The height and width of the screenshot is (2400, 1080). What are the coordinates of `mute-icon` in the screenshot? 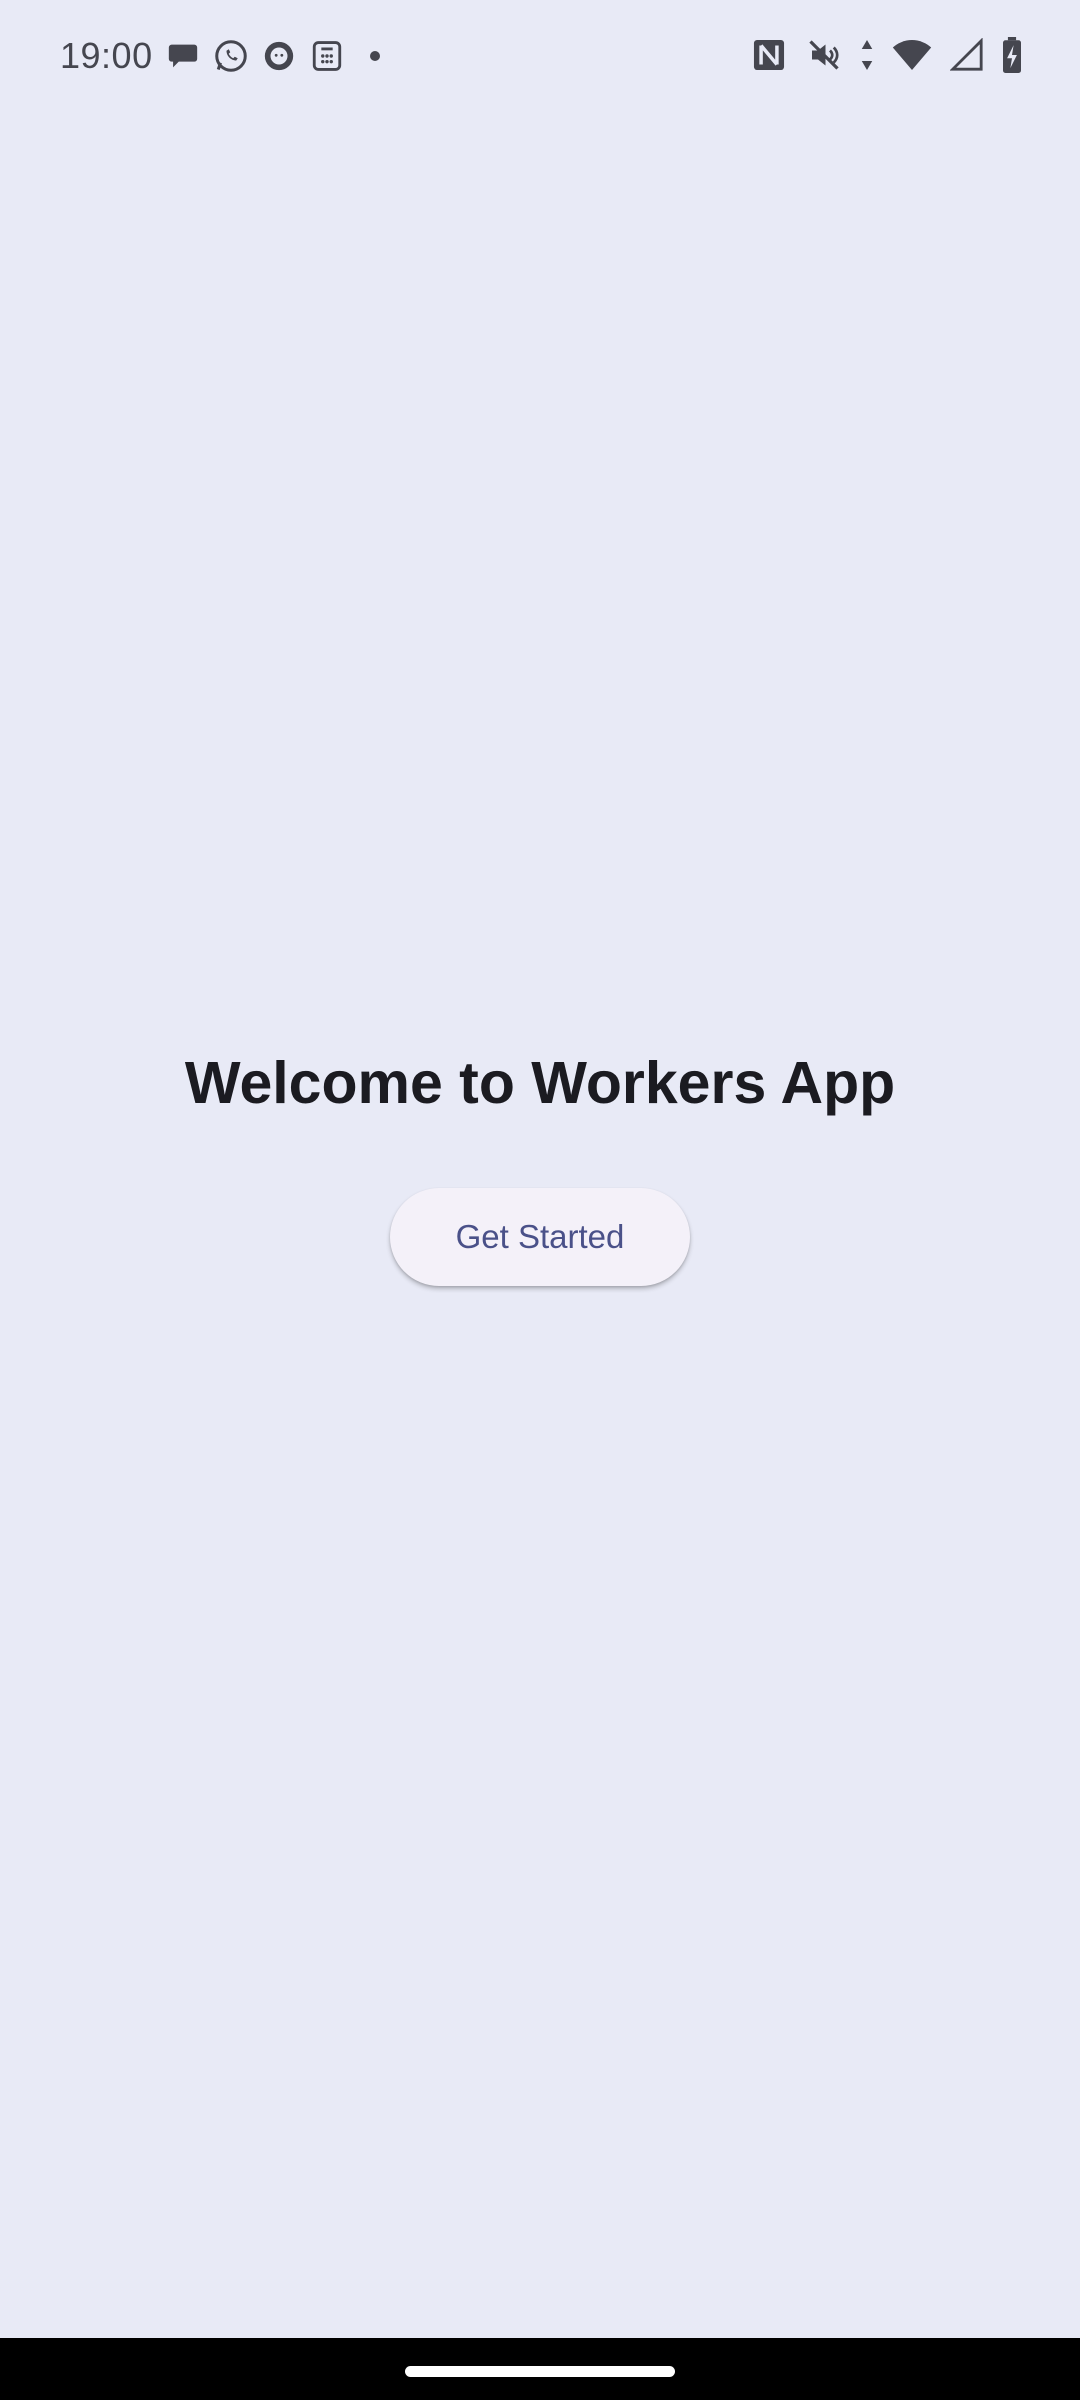 It's located at (824, 55).